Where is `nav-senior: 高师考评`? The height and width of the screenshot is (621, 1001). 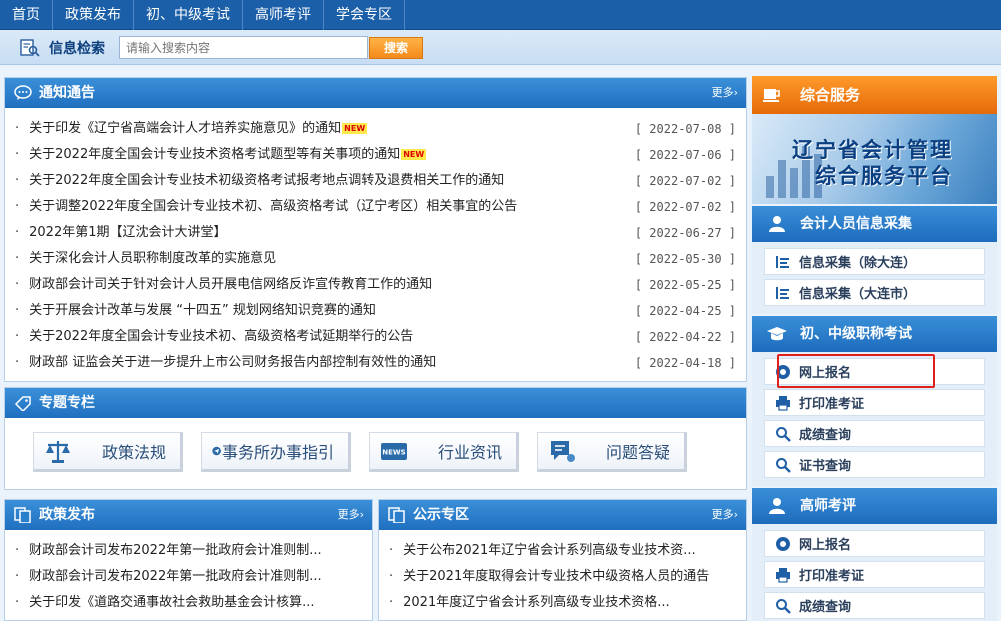
nav-senior: 高师考评 is located at coordinates (283, 15).